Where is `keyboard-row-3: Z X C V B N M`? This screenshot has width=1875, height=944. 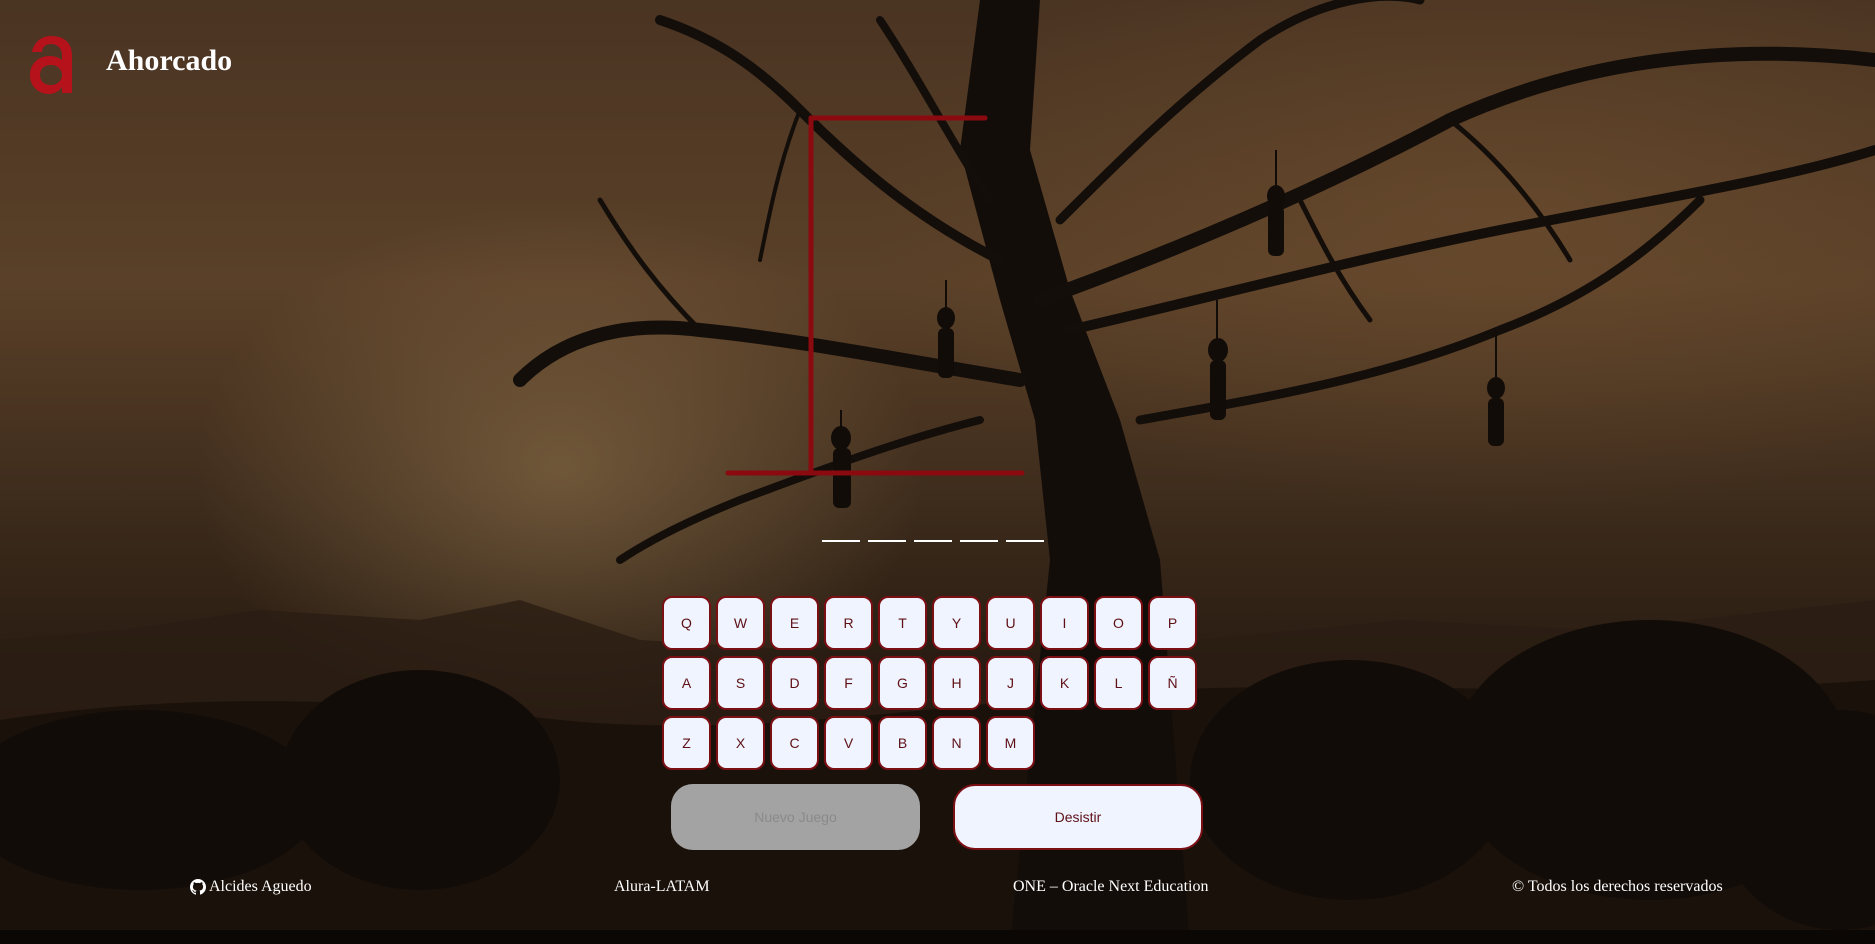 keyboard-row-3: Z X C V B N M is located at coordinates (932, 743).